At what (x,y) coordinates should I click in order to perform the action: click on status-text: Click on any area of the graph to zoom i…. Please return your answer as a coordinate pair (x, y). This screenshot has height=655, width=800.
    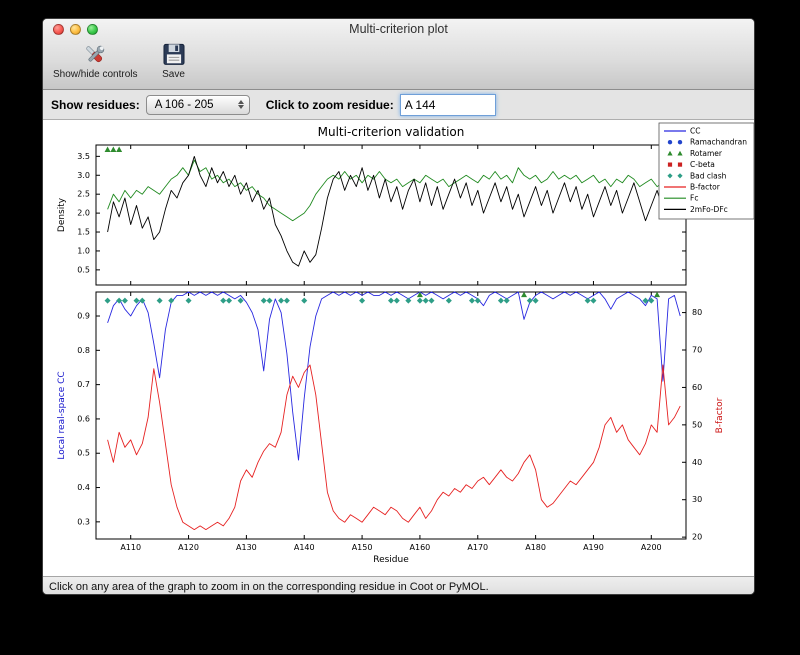
    Looking at the image, I should click on (269, 586).